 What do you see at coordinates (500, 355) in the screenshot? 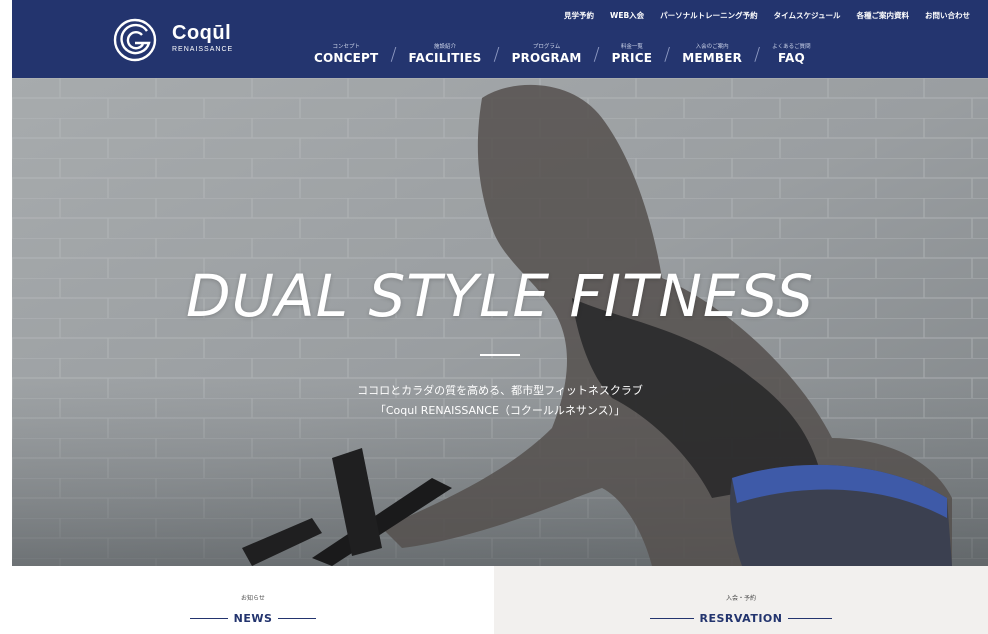
I see `hero-divider` at bounding box center [500, 355].